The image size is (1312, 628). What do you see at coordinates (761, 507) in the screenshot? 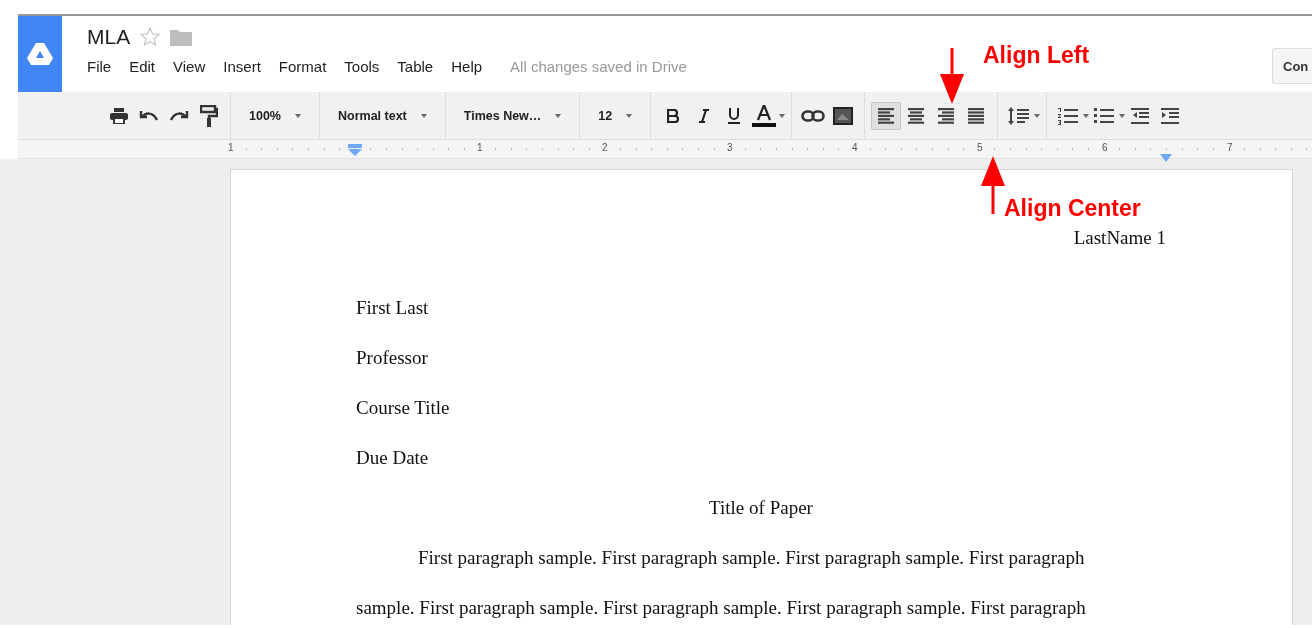
I see `document-text: Title of Paper` at bounding box center [761, 507].